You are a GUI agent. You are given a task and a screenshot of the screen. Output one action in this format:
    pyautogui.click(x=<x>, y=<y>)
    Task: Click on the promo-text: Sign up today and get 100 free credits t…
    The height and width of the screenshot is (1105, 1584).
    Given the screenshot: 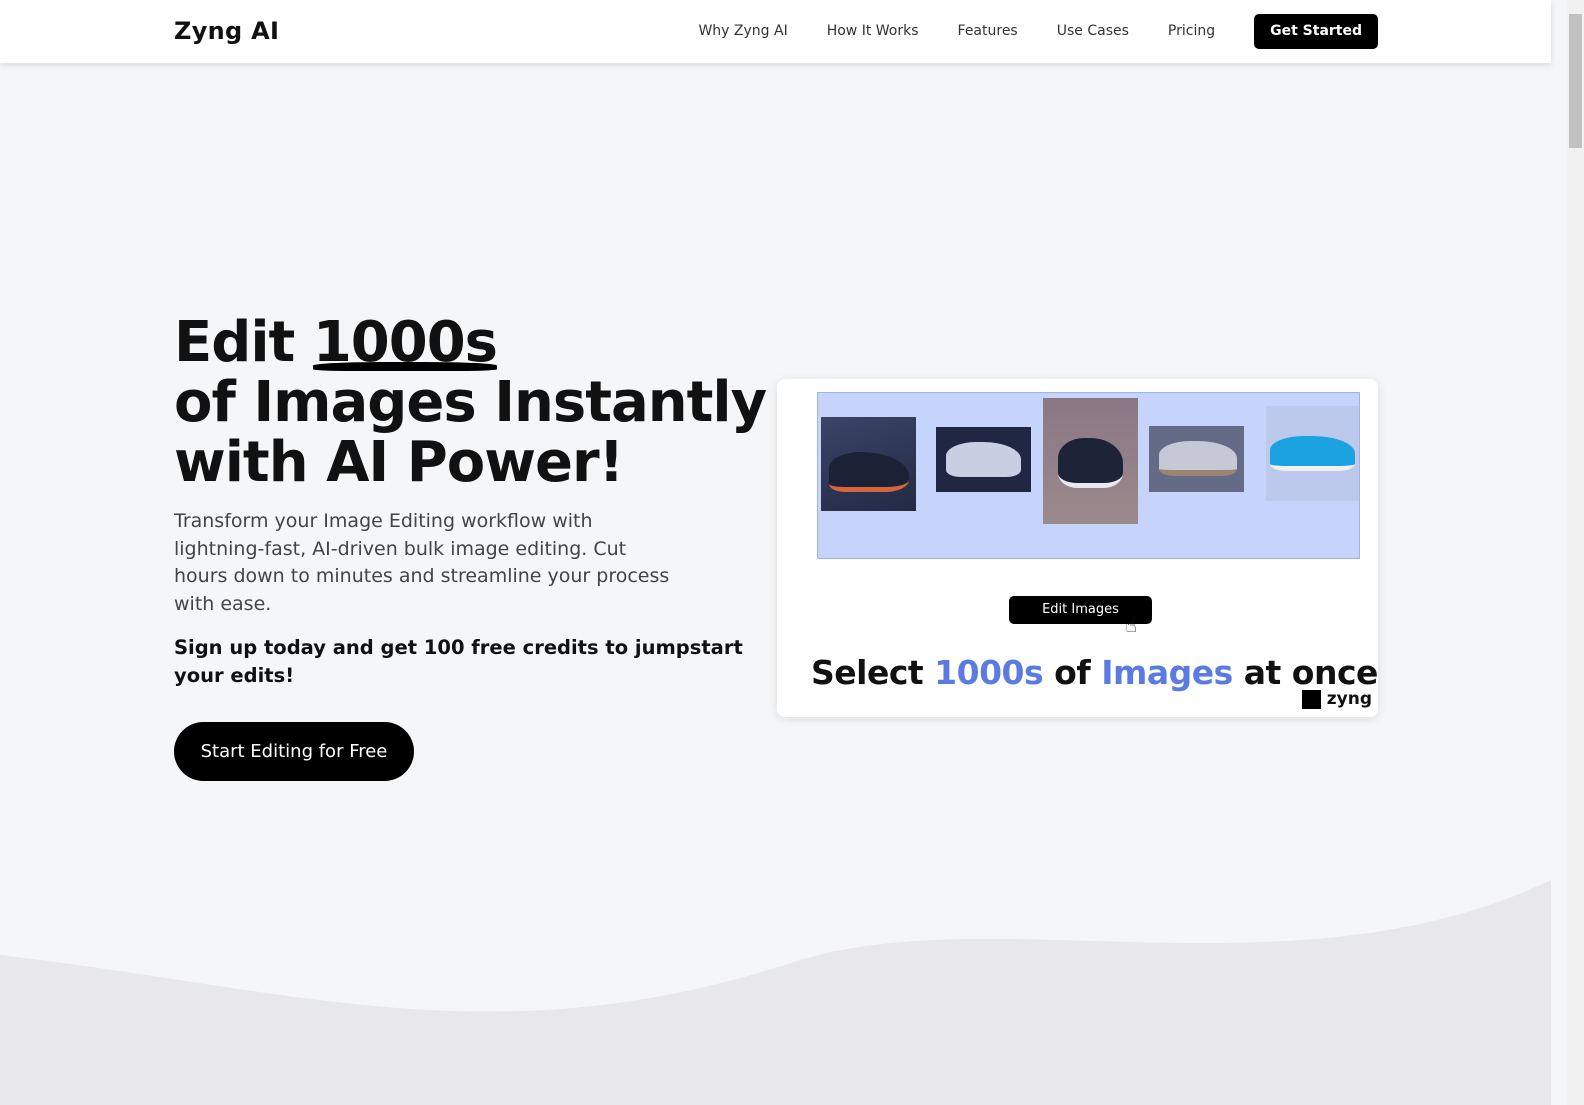 What is the action you would take?
    pyautogui.click(x=458, y=661)
    